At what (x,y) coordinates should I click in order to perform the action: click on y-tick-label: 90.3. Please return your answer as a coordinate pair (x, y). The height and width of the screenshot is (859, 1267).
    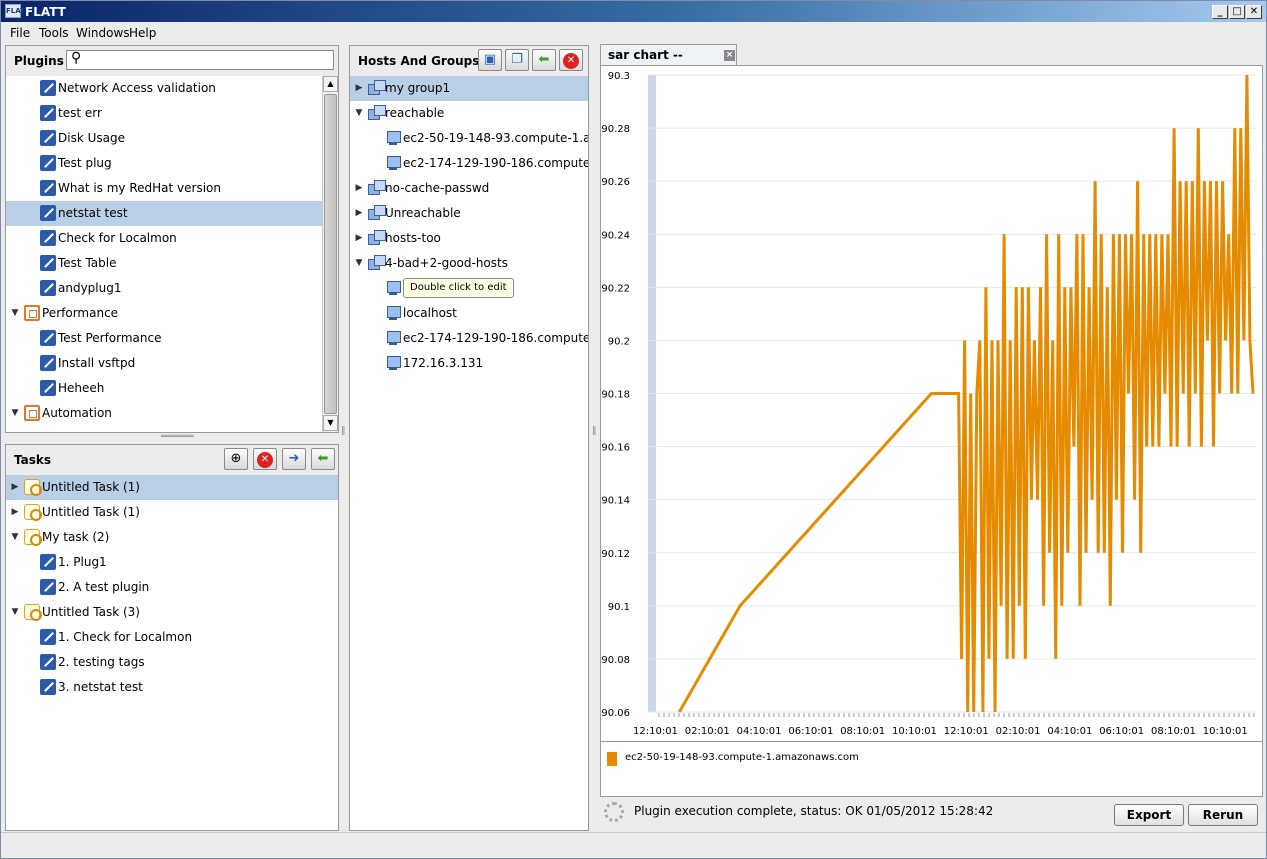
    Looking at the image, I should click on (619, 76).